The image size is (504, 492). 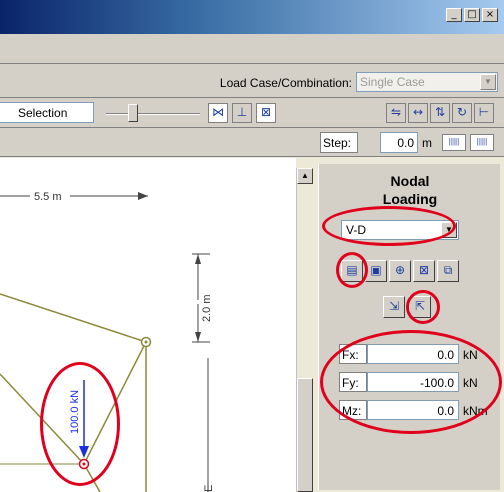 What do you see at coordinates (400, 230) in the screenshot?
I see `load-case-combo: V-D ▼` at bounding box center [400, 230].